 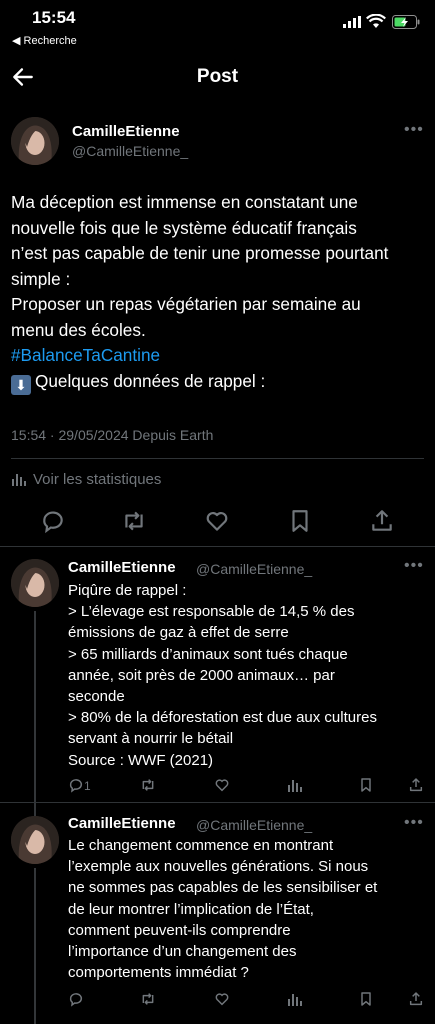 What do you see at coordinates (41, 278) in the screenshot?
I see `post-line: simple :` at bounding box center [41, 278].